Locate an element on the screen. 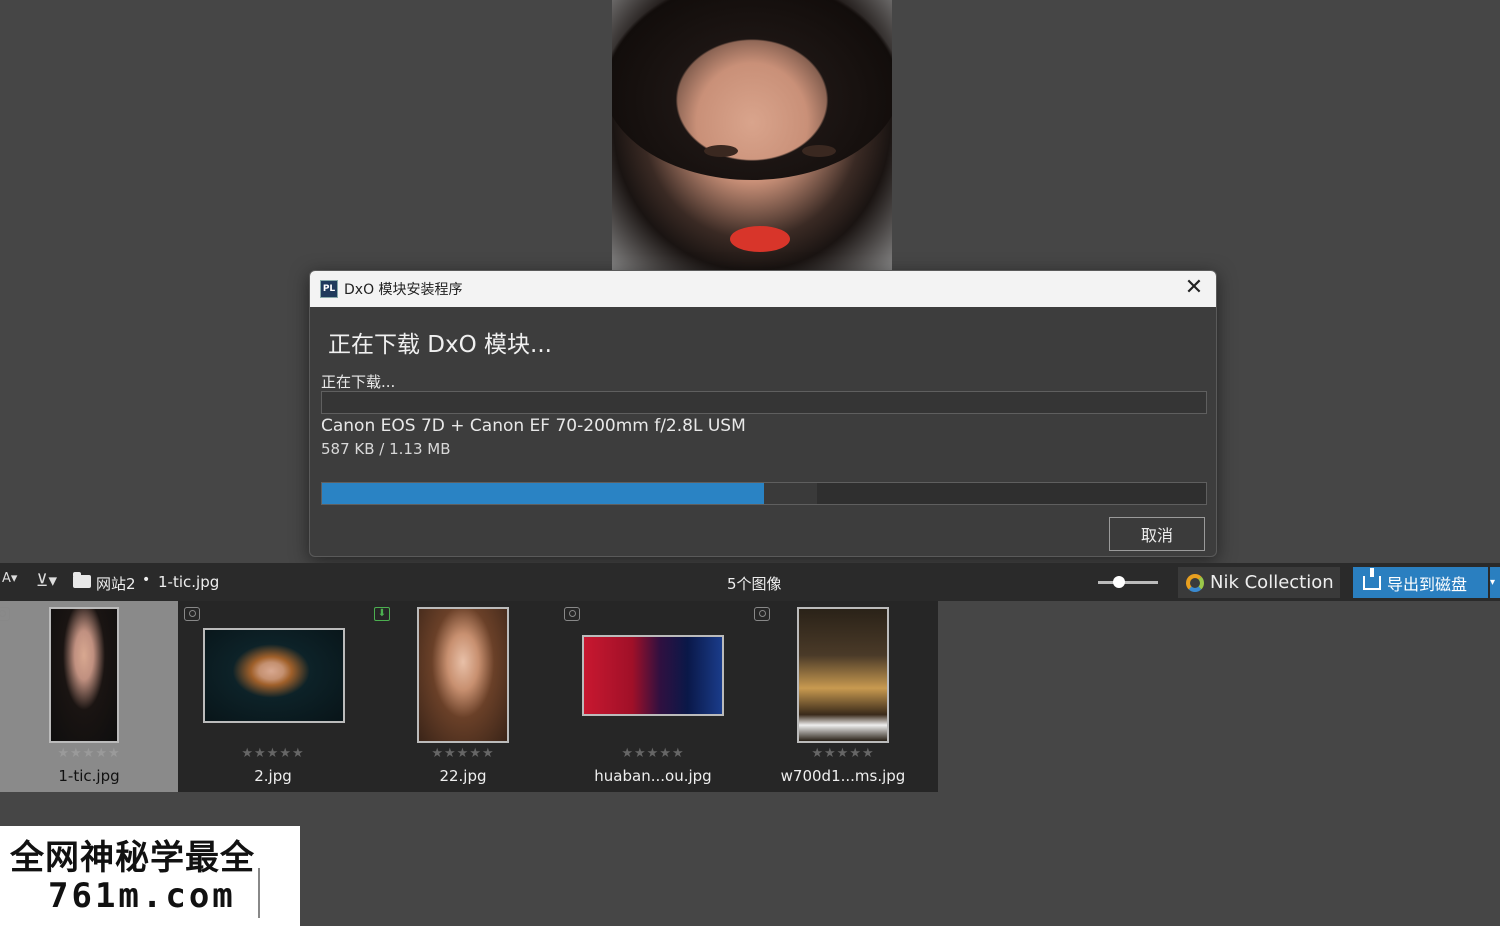 The image size is (1500, 926). filmstrip-item: ★★★★★ huaban...ou.jpg is located at coordinates (653, 696).